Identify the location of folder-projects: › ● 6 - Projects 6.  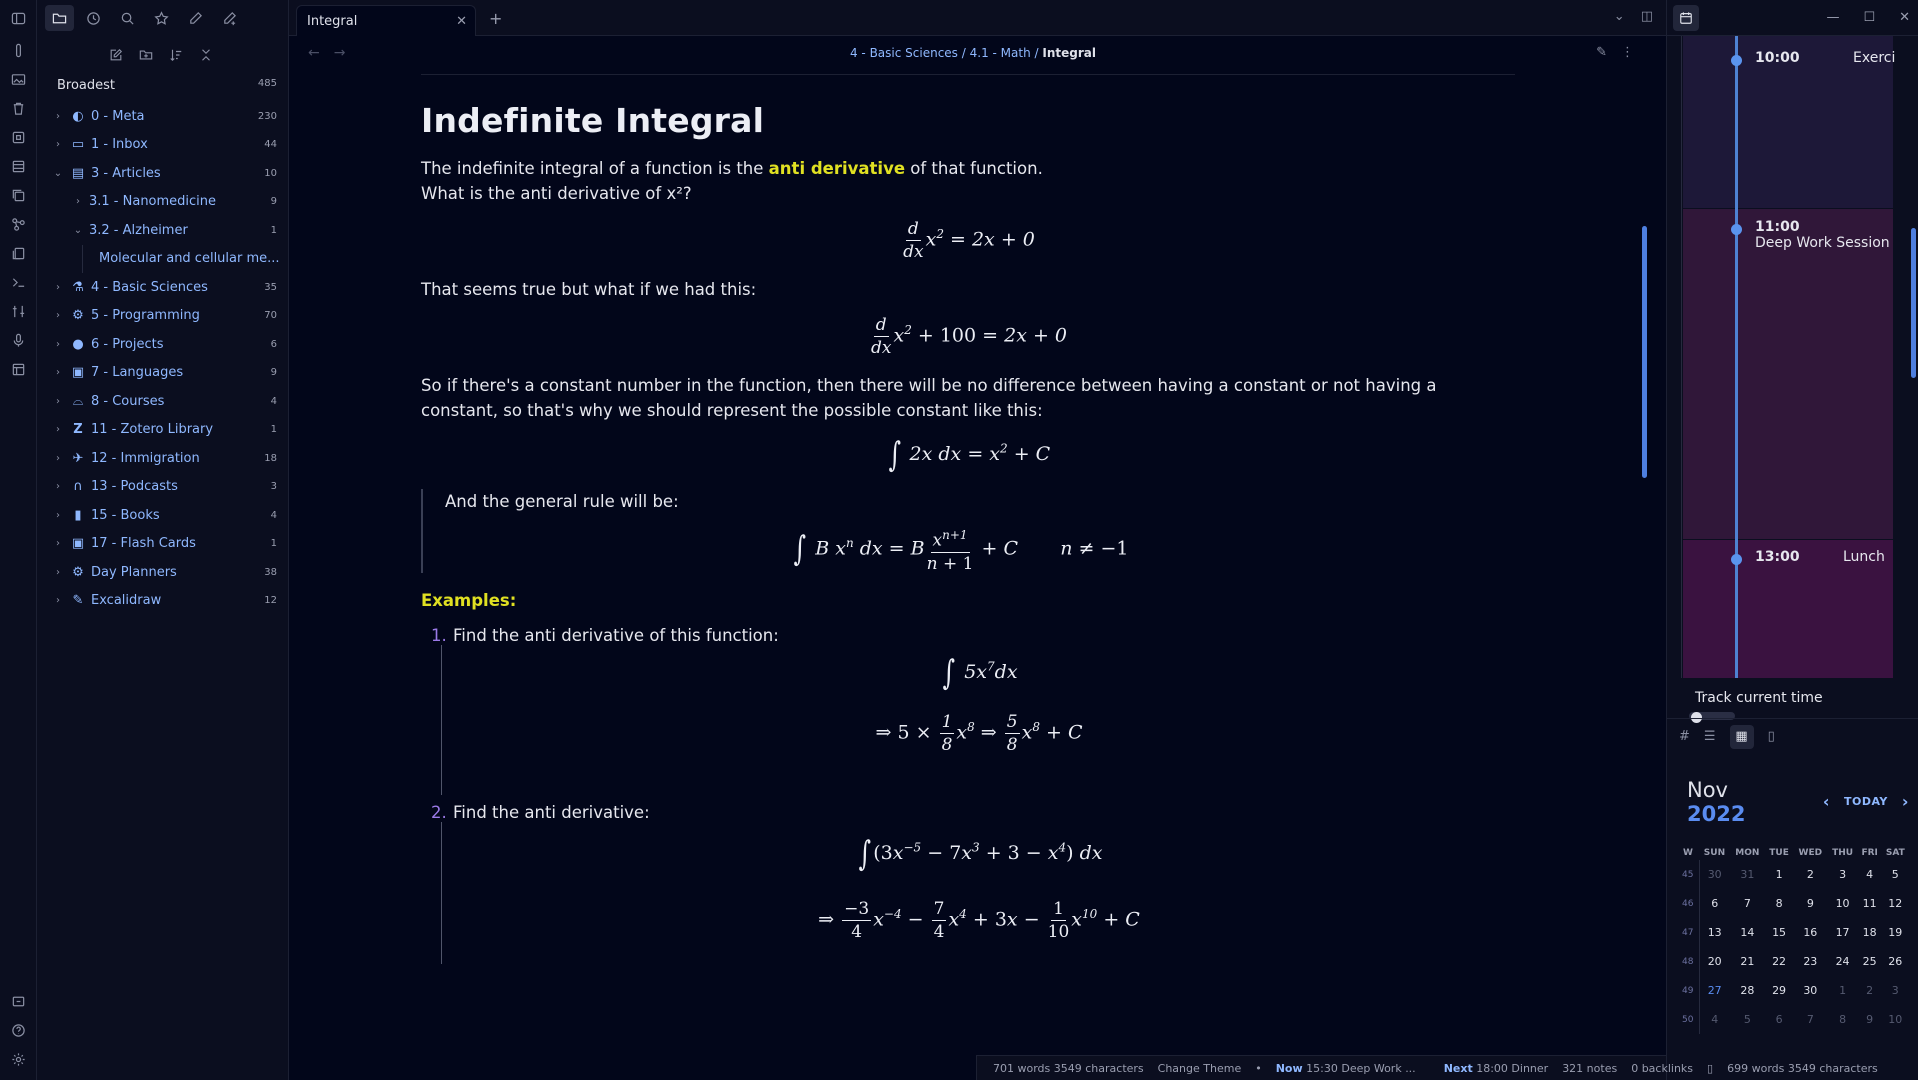
(167, 344).